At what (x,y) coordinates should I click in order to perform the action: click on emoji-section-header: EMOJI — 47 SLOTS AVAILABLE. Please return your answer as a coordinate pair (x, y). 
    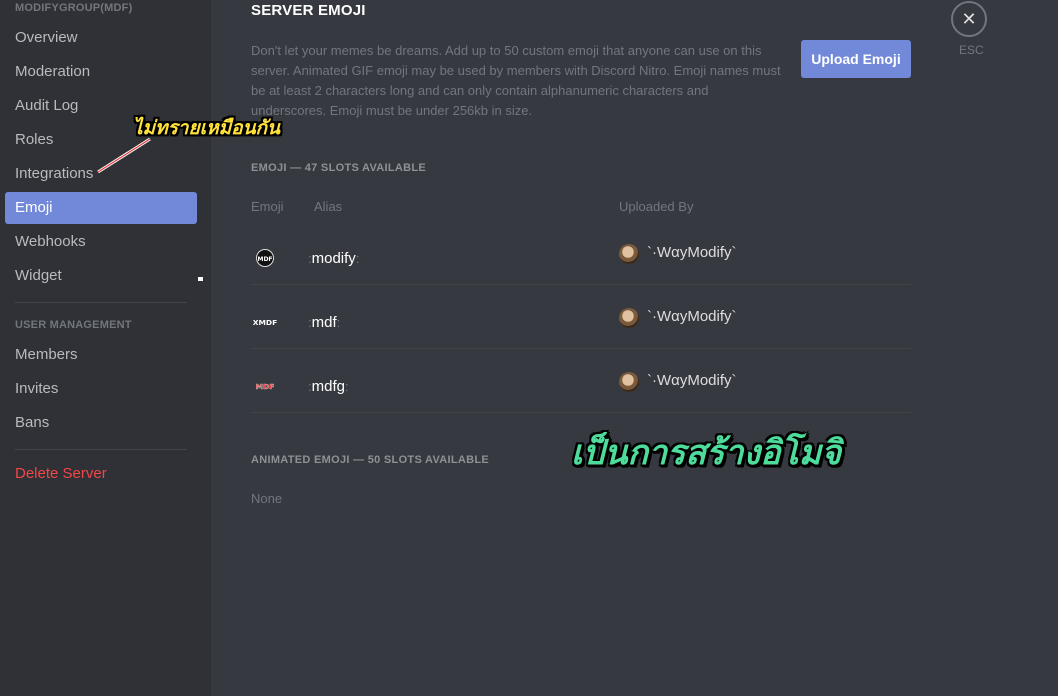
    Looking at the image, I should click on (339, 168).